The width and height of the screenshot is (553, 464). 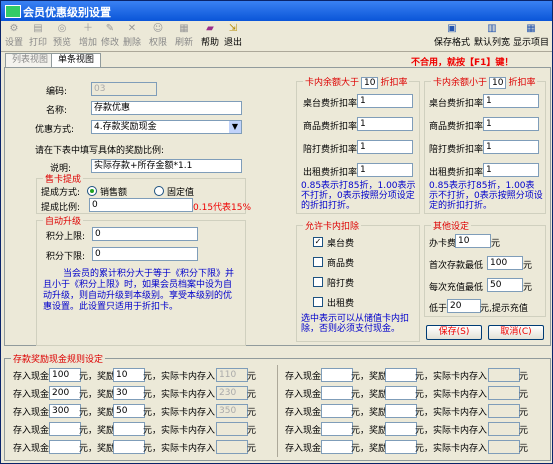 I want to click on above-threshold-field: 10, so click(x=370, y=83).